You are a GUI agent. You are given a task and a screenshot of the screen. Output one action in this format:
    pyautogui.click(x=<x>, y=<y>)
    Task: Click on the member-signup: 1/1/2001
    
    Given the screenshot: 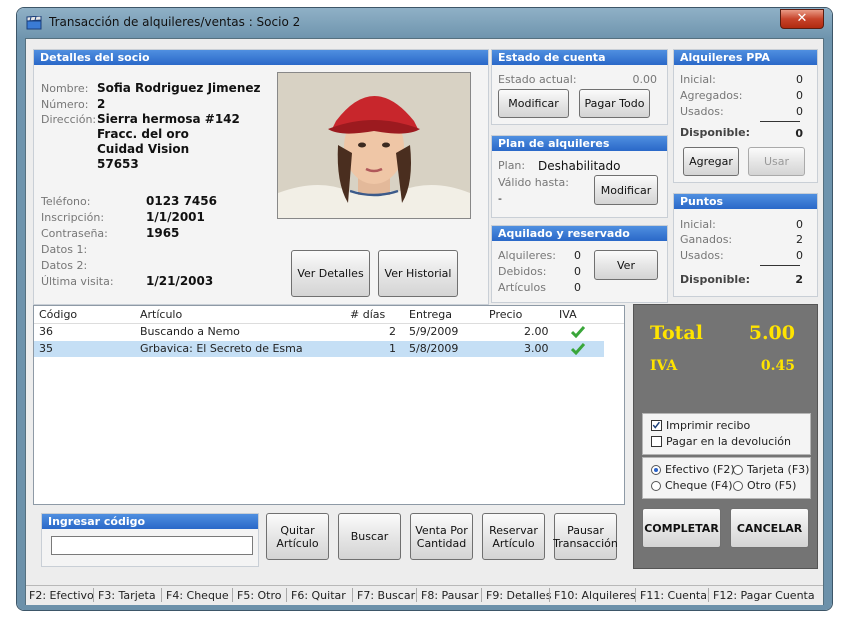 What is the action you would take?
    pyautogui.click(x=175, y=217)
    